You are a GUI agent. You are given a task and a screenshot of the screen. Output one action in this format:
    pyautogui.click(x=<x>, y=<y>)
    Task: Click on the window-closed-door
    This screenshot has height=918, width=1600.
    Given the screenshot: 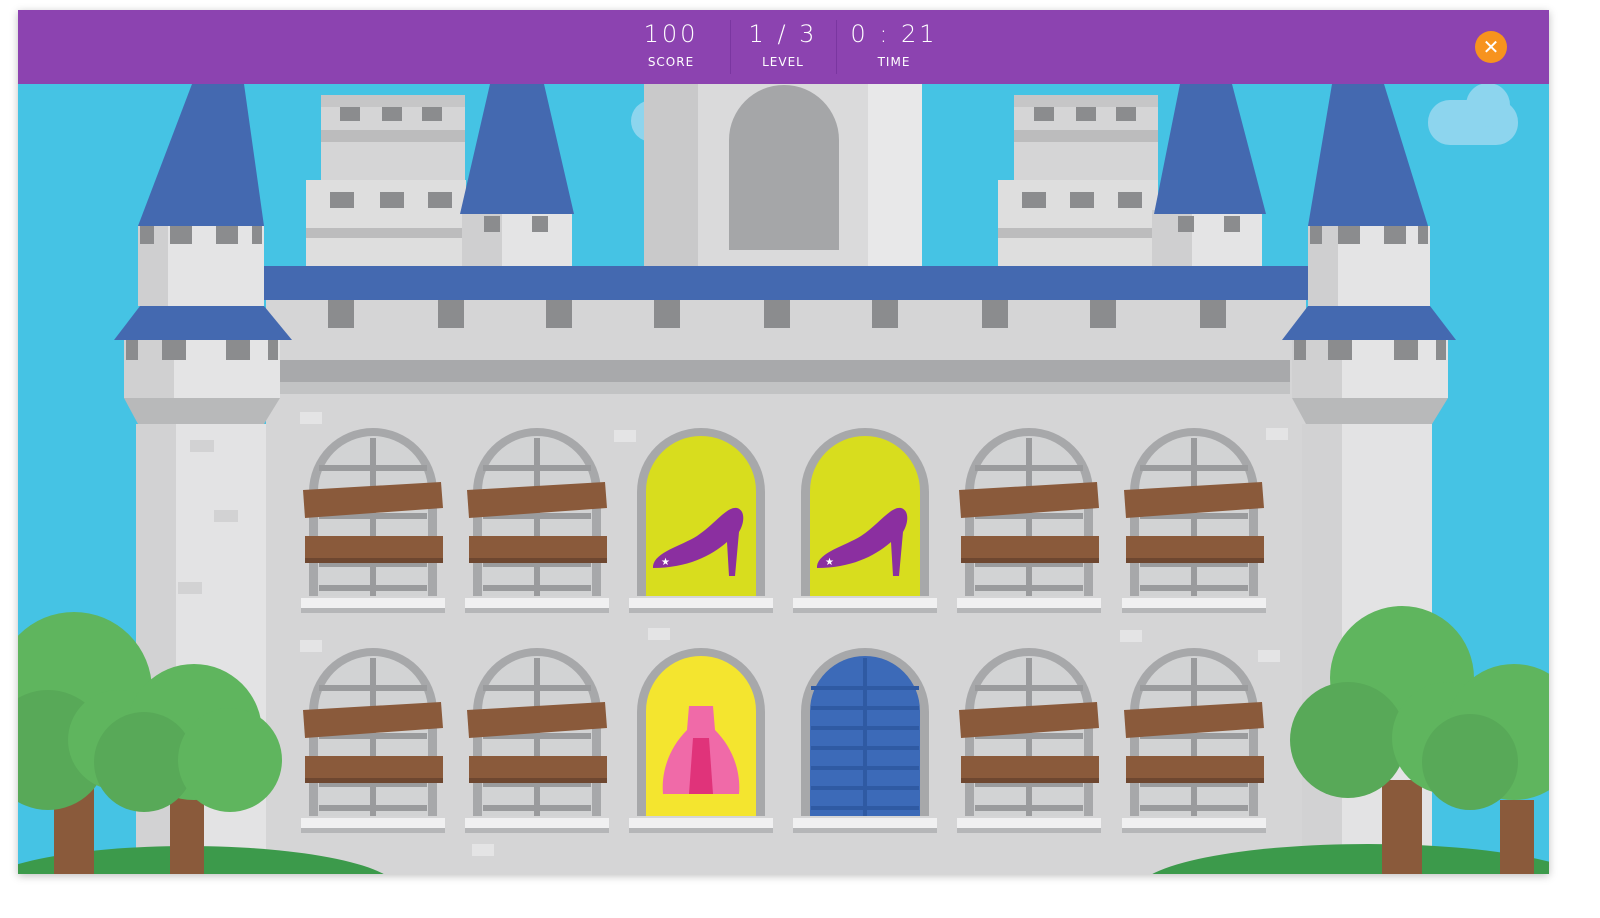 What is the action you would take?
    pyautogui.click(x=865, y=740)
    